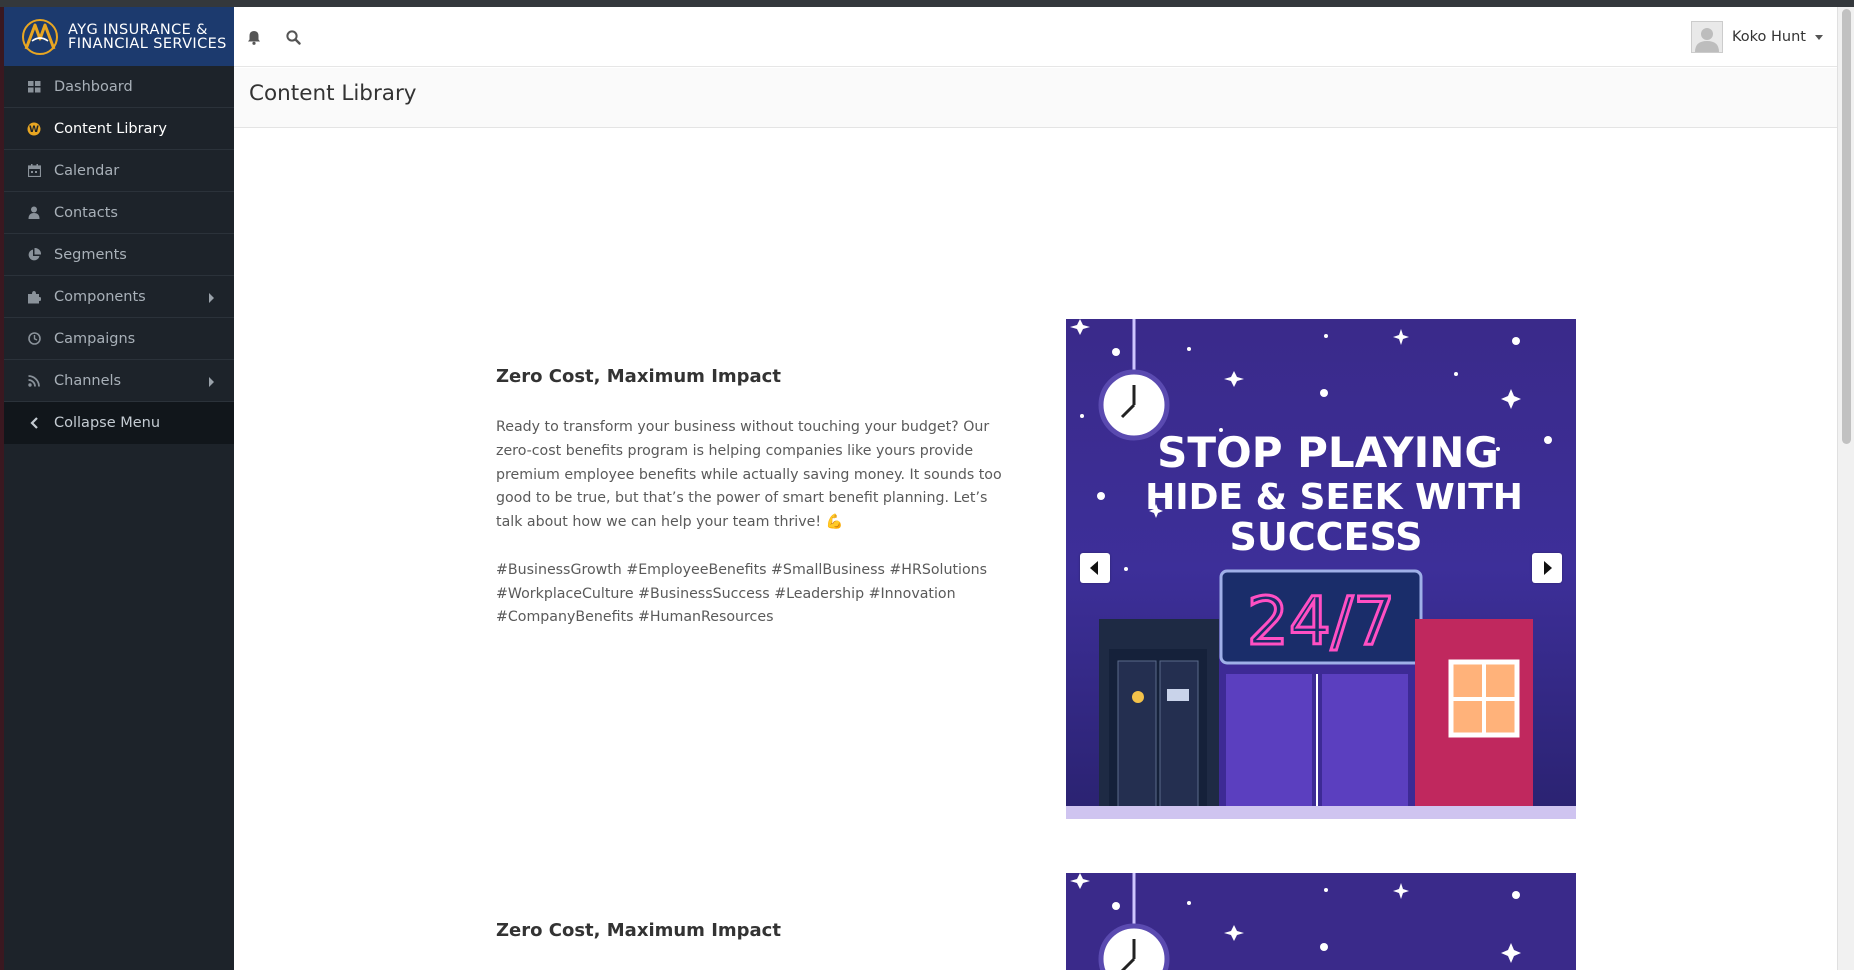  I want to click on chevron-down-icon, so click(1819, 37).